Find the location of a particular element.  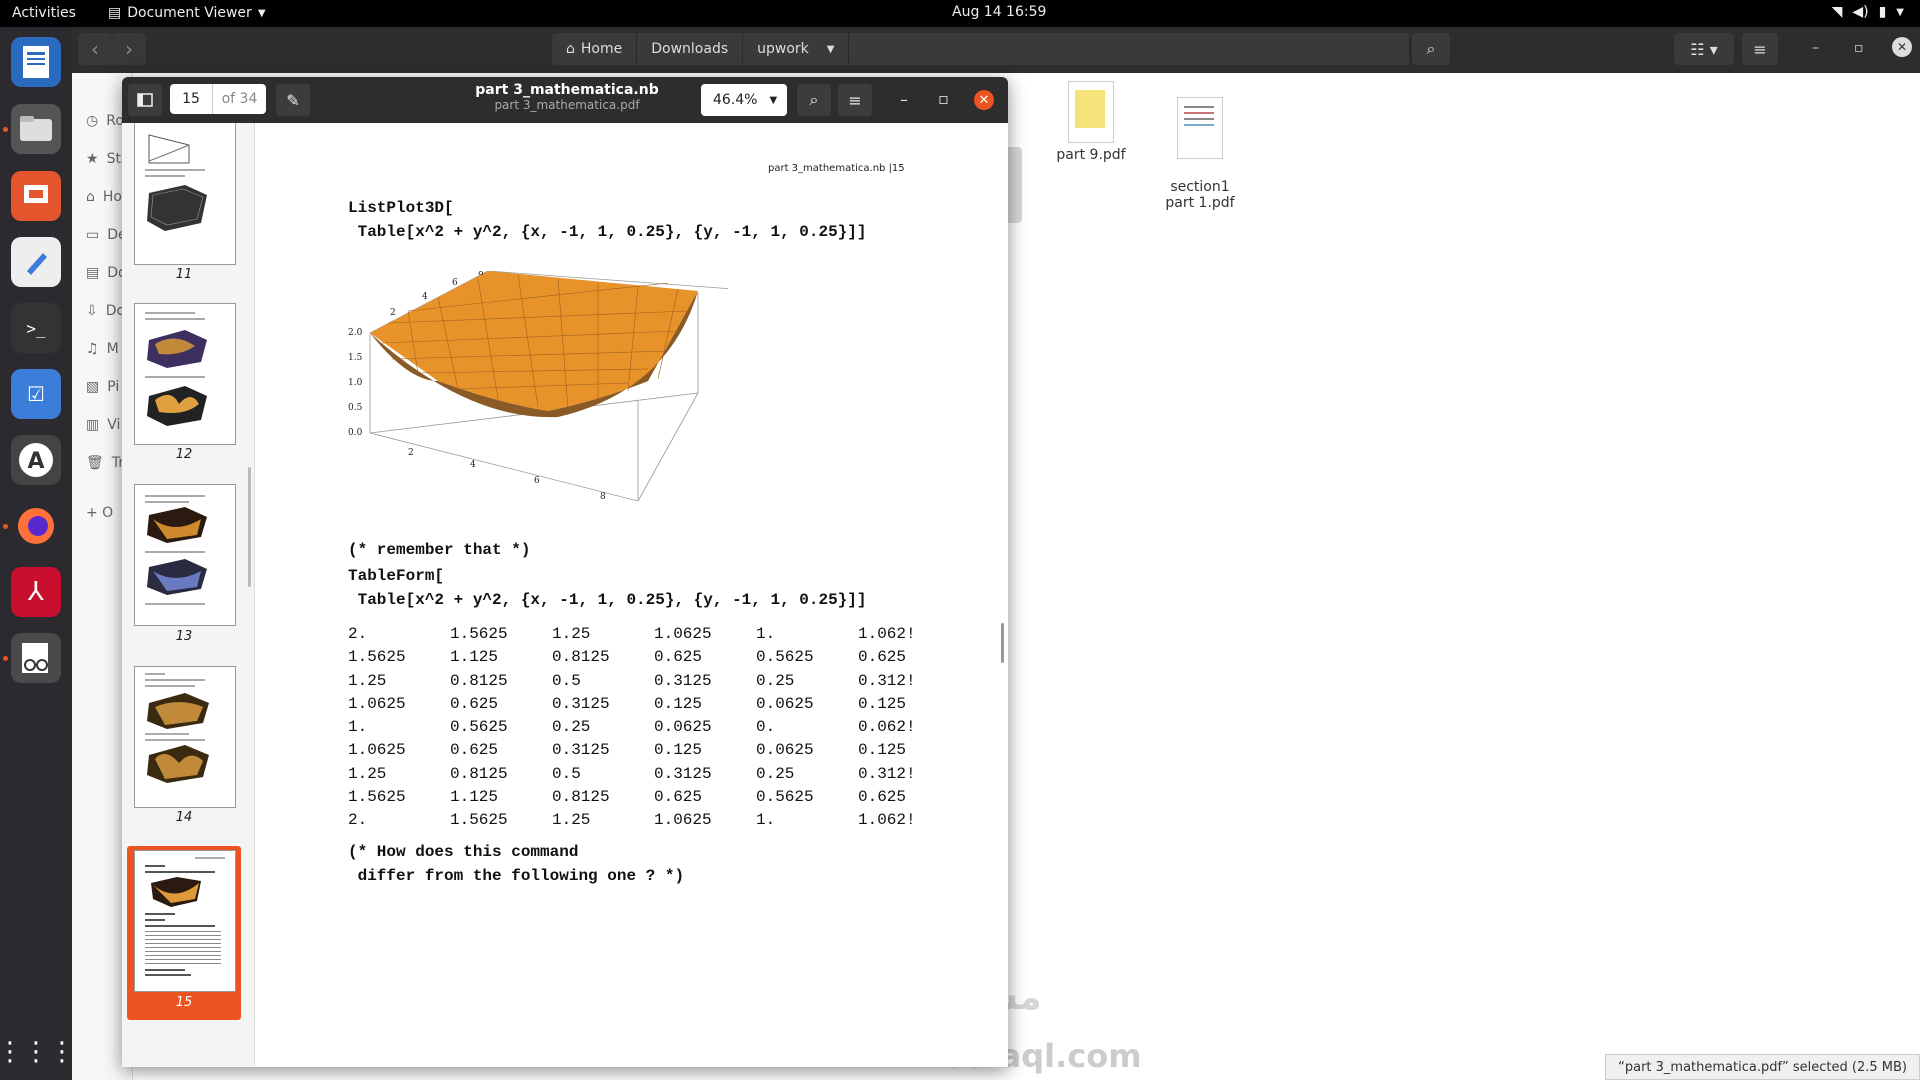

file-item: part 9.pdf is located at coordinates (1091, 122).